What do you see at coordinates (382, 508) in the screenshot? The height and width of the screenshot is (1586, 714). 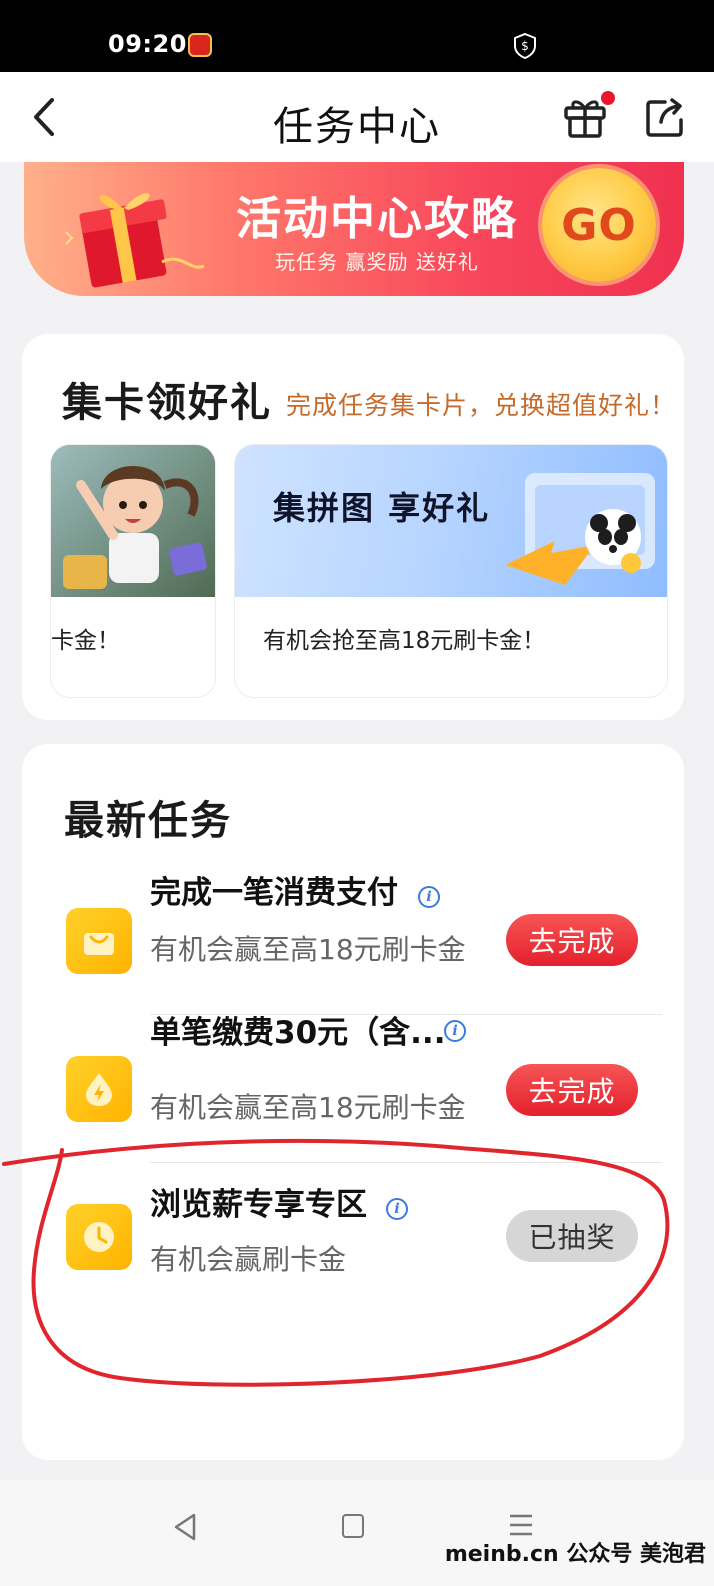 I see `puzzle-banner-title: 集拼图 享好礼` at bounding box center [382, 508].